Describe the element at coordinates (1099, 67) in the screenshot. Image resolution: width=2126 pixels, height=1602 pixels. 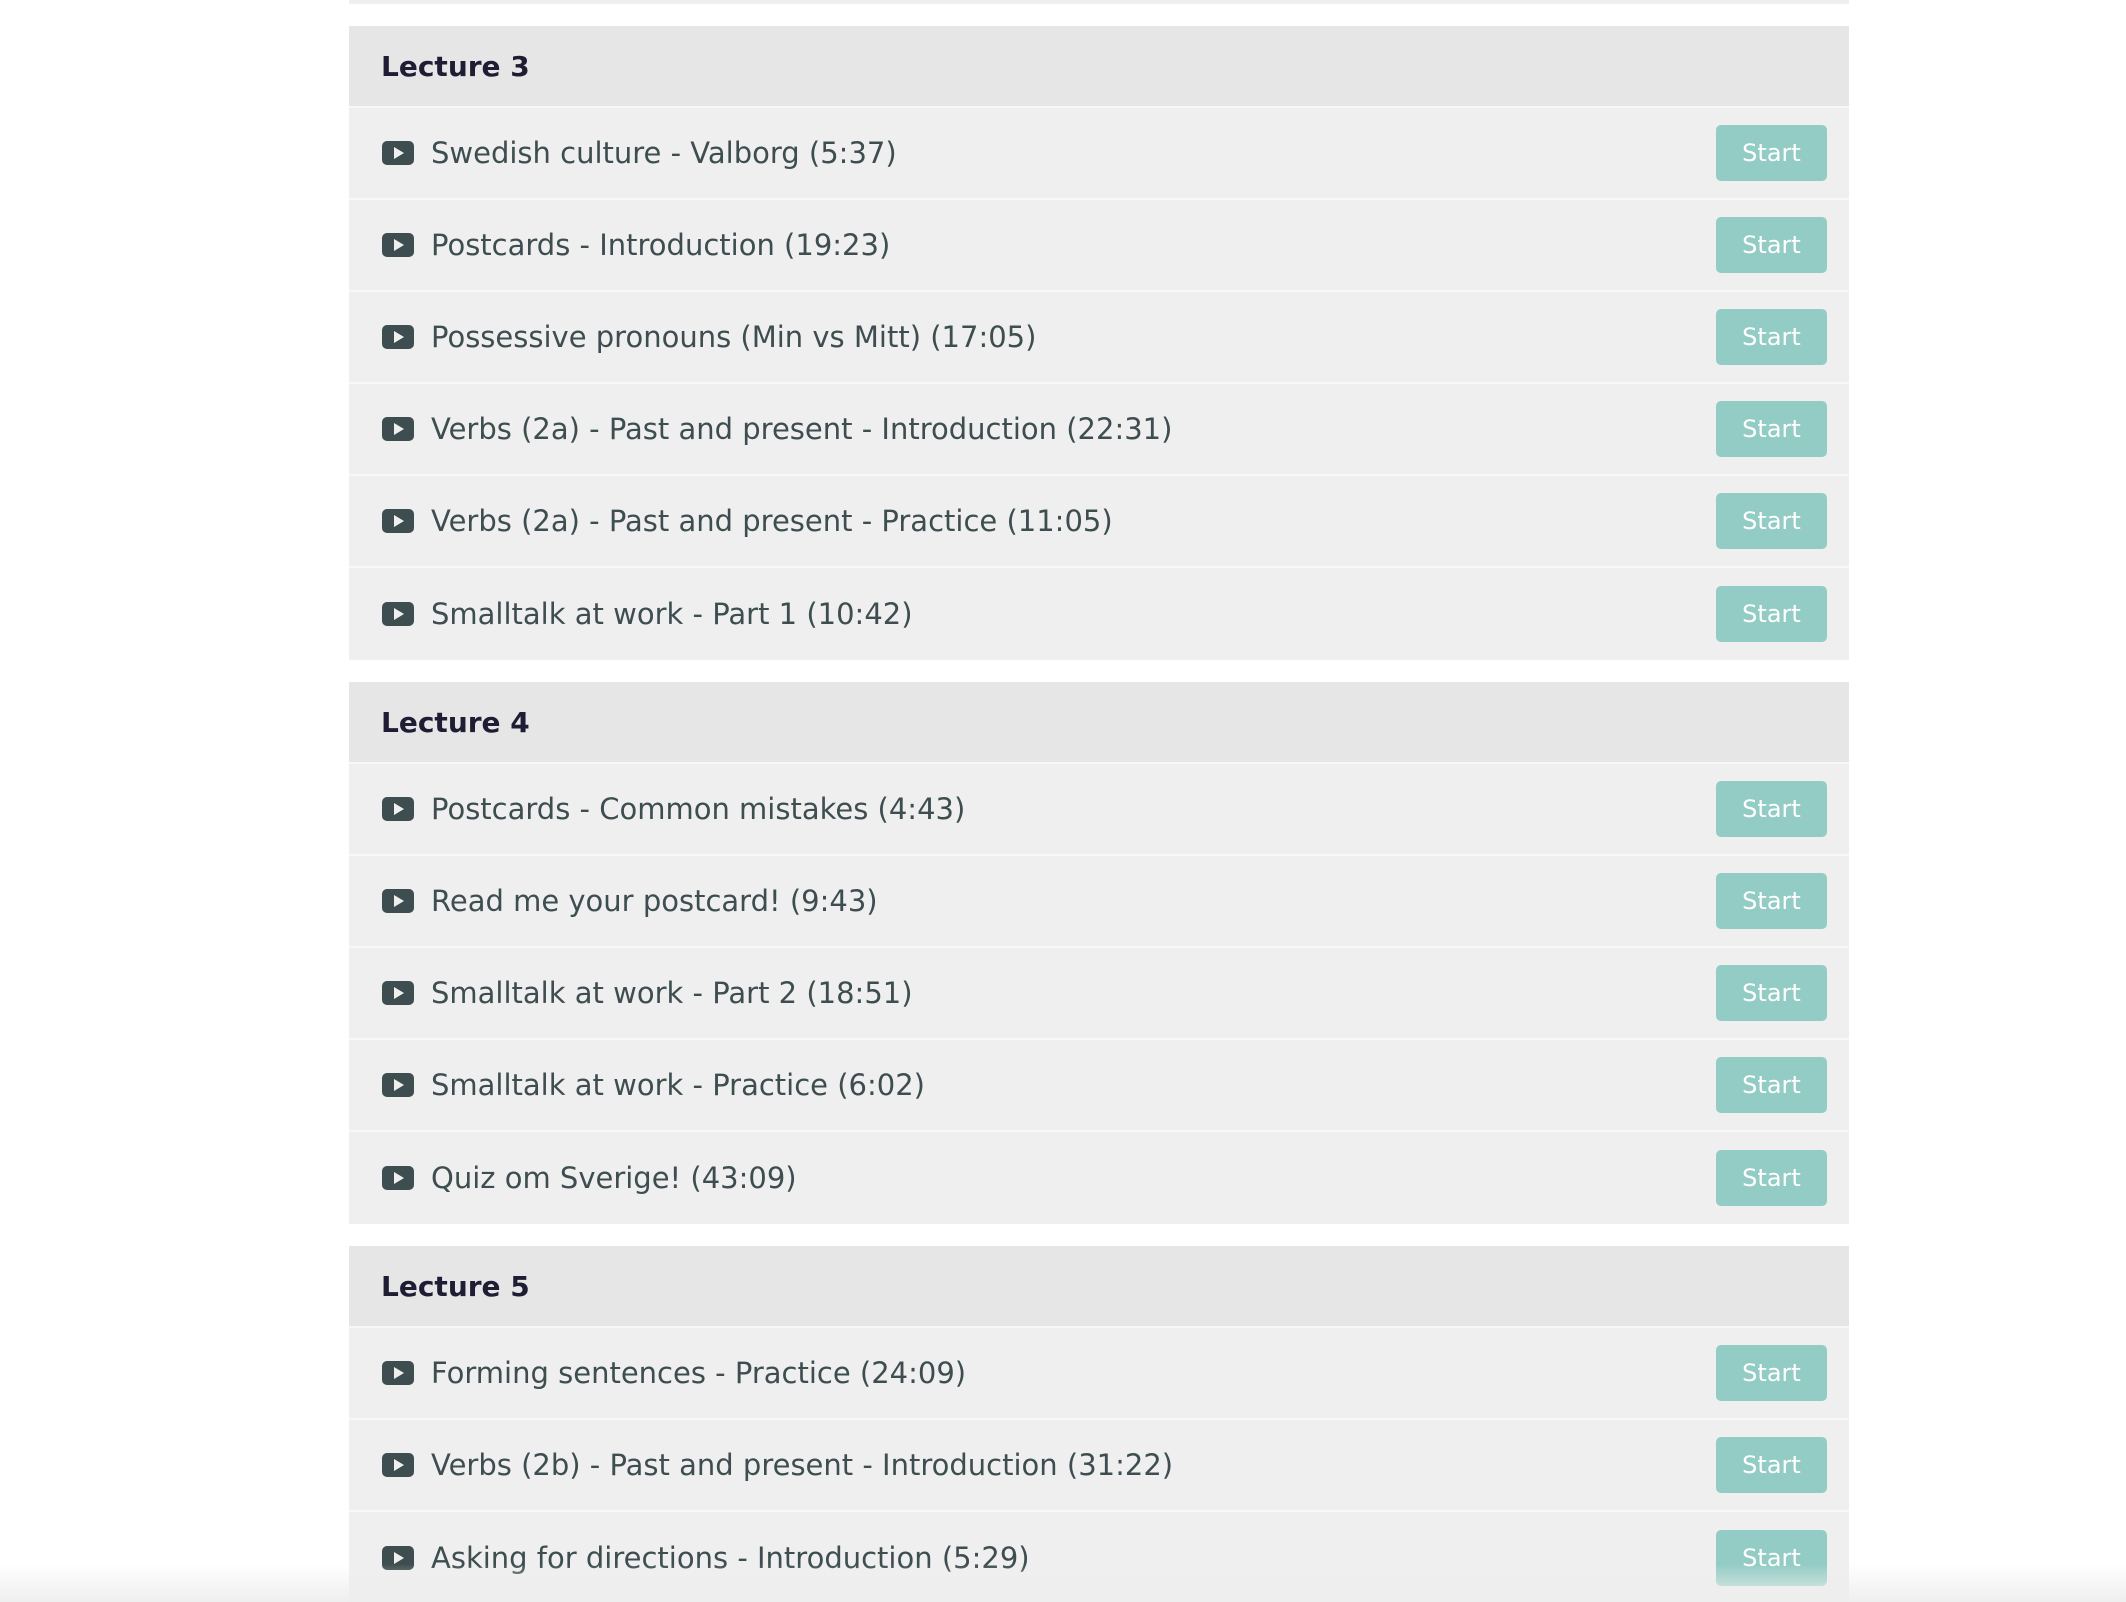
I see `section-header: Lecture 3` at that location.